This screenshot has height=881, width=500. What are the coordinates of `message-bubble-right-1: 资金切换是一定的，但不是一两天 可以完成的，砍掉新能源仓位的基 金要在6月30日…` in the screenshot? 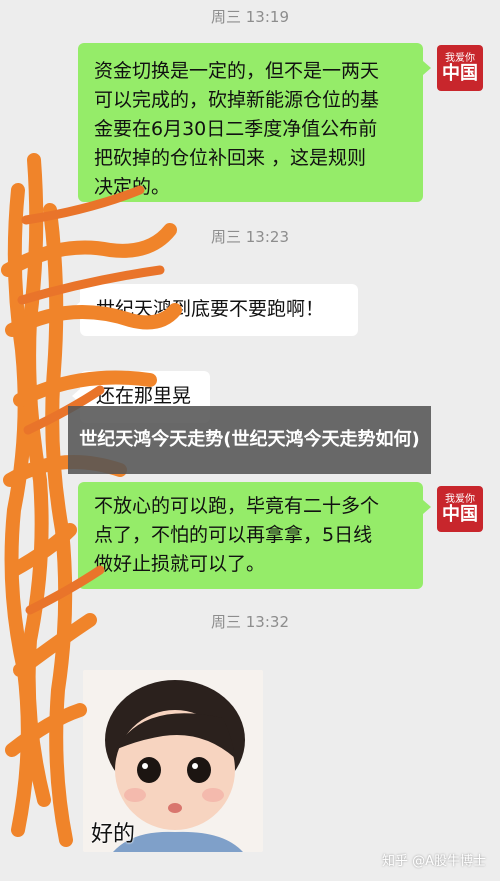 It's located at (254, 122).